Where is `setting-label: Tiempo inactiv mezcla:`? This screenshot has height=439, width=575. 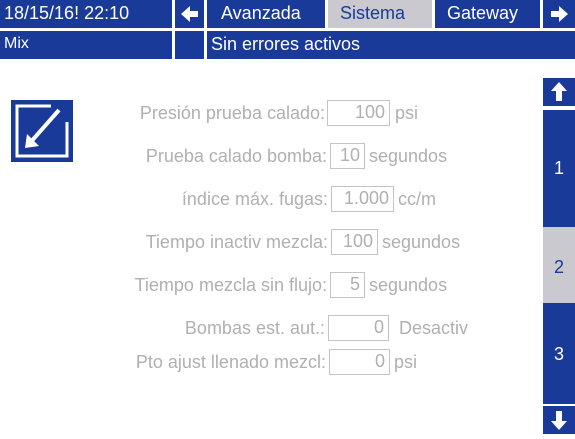
setting-label: Tiempo inactiv mezcla: is located at coordinates (236, 242).